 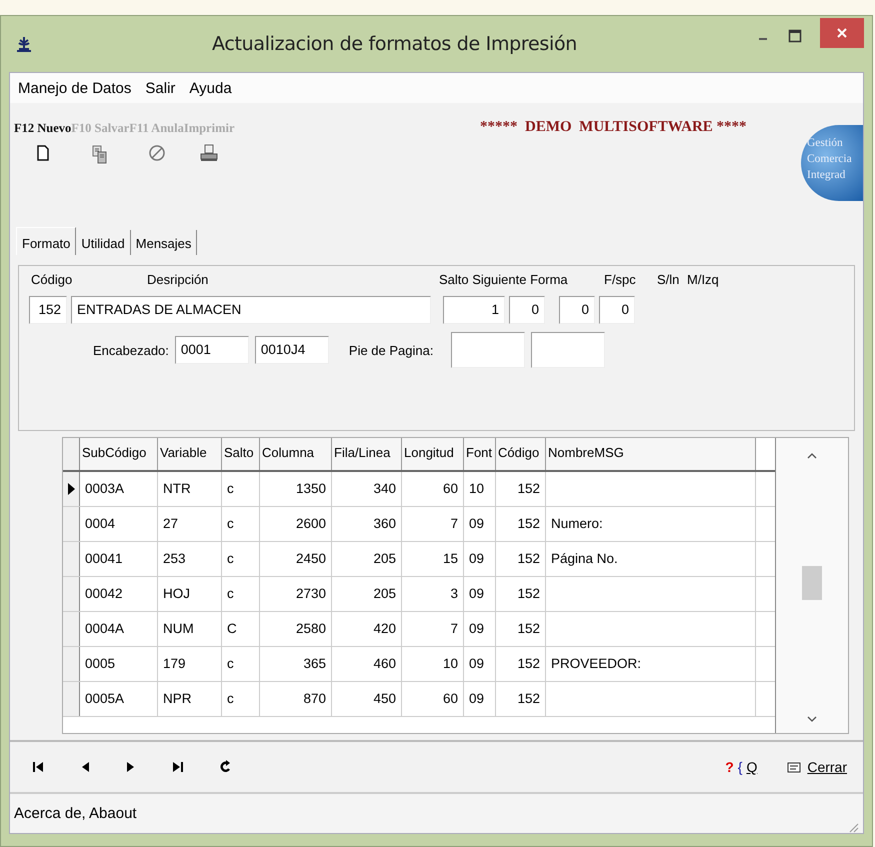 What do you see at coordinates (160, 88) in the screenshot?
I see `menu-item: Salir` at bounding box center [160, 88].